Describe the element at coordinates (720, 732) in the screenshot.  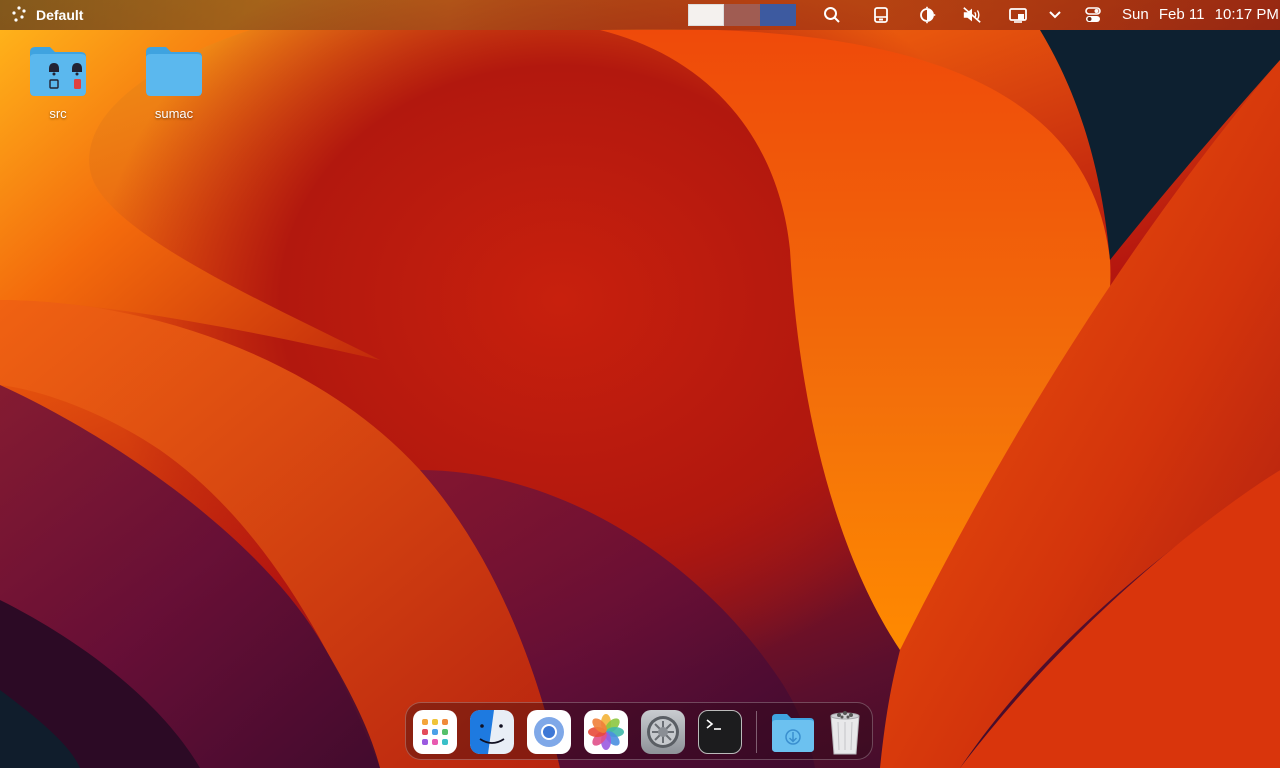
I see `terminal-icon` at that location.